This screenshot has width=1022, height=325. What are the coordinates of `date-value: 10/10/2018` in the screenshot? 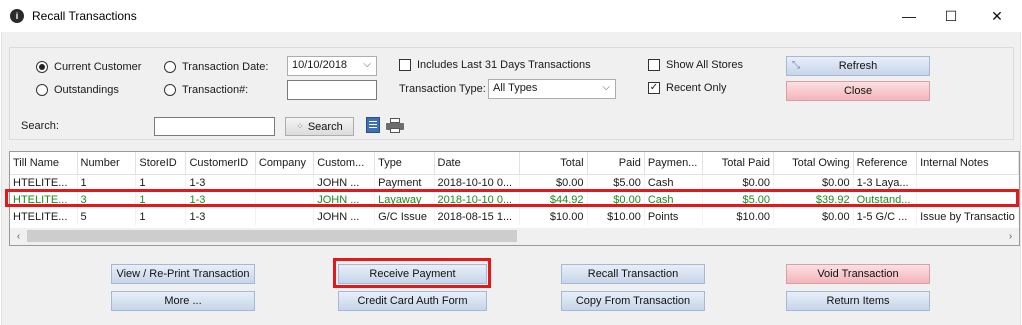 It's located at (320, 65).